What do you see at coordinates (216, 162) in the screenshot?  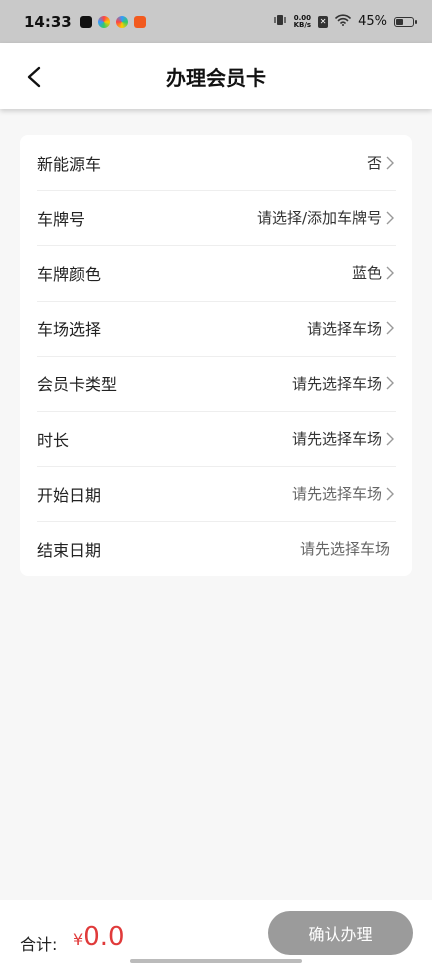 I see `form-row-new-energy: 新能源车 否` at bounding box center [216, 162].